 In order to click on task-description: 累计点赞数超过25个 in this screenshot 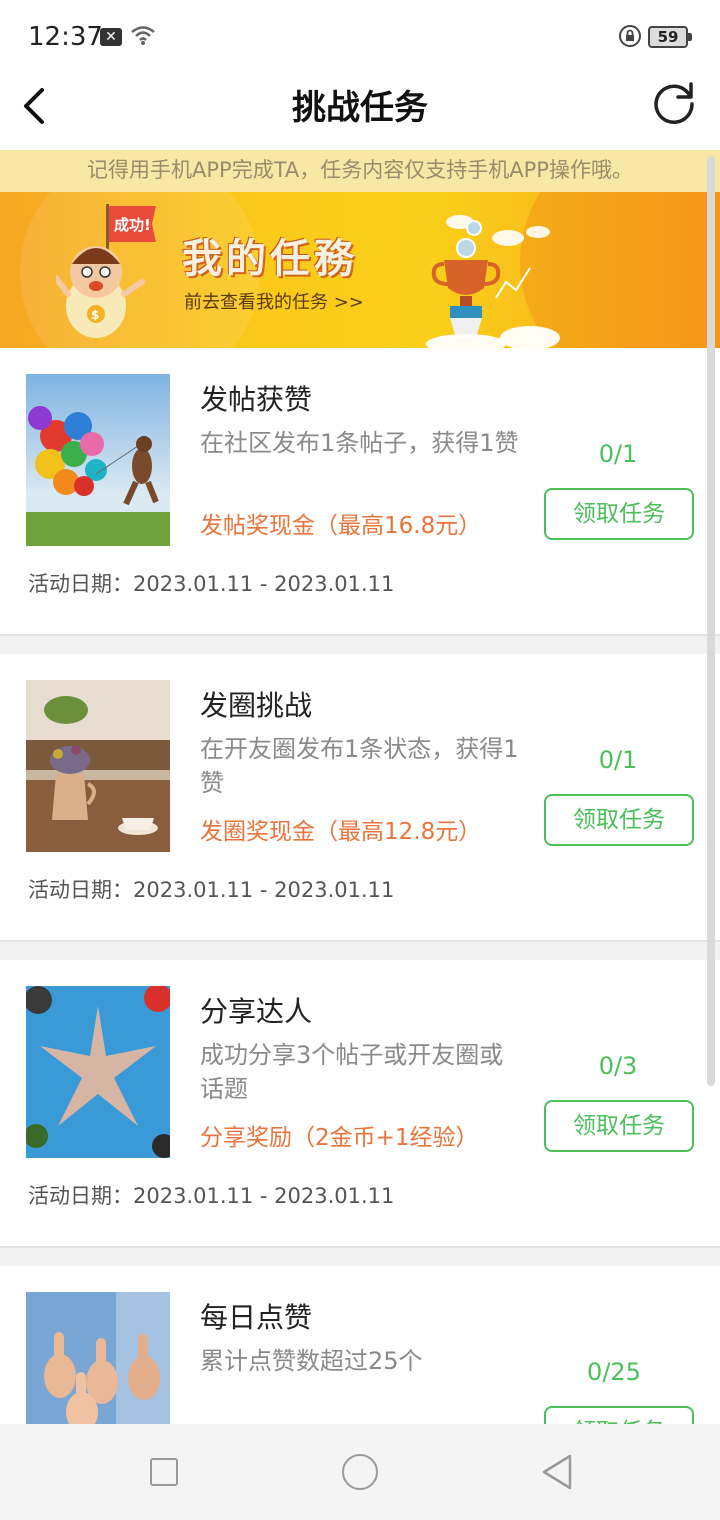, I will do `click(311, 1361)`.